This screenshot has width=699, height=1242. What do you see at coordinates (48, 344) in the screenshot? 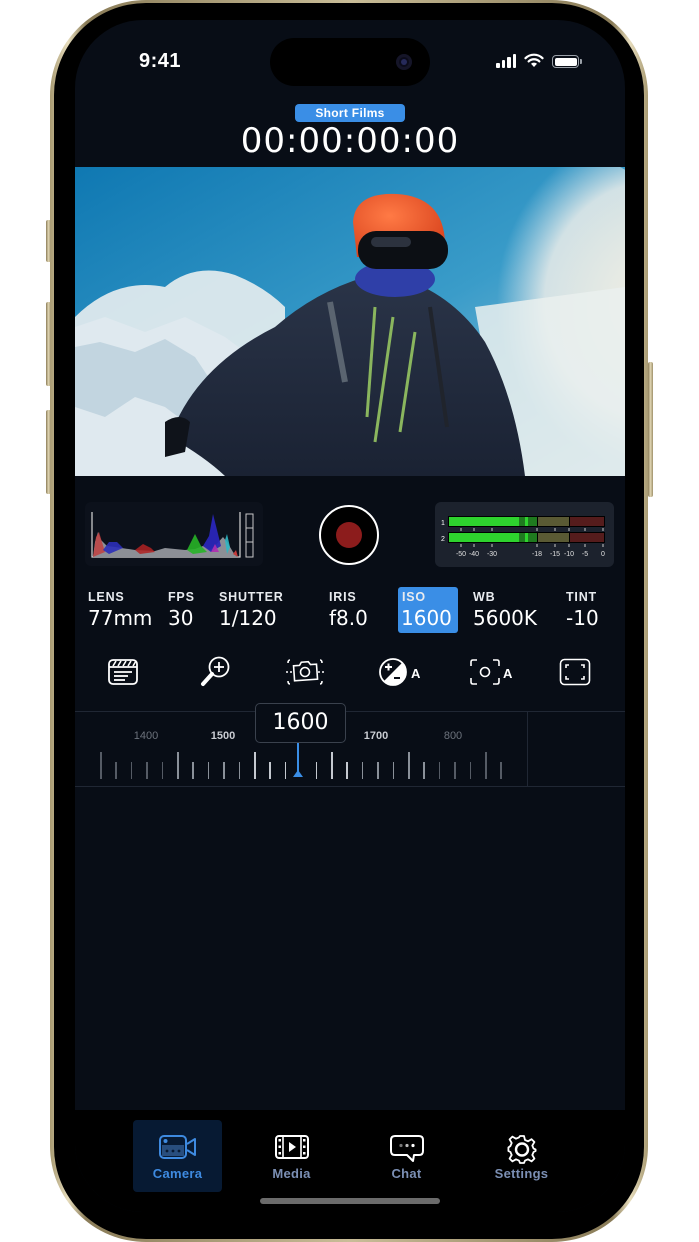
I see `volume-up-button` at bounding box center [48, 344].